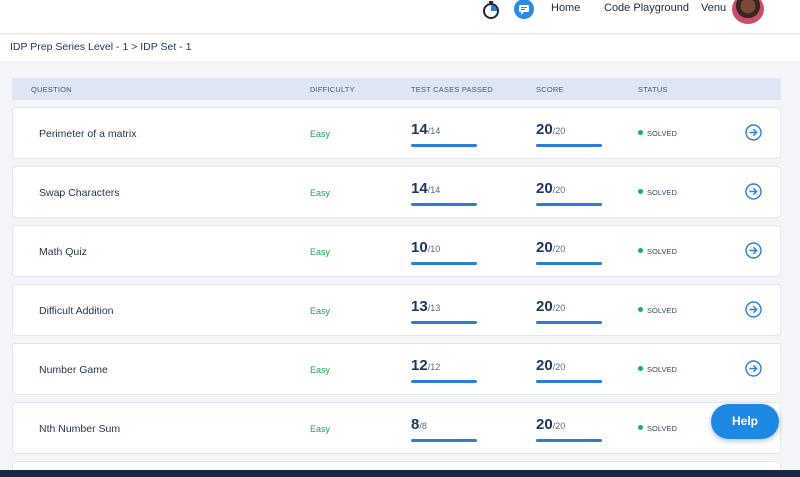  I want to click on help-button: Help, so click(745, 421).